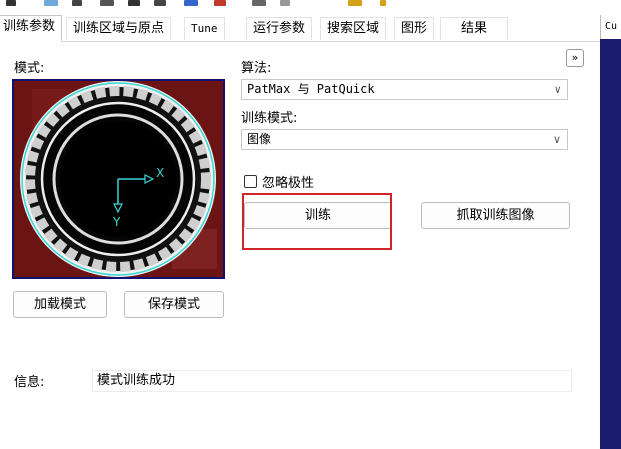  I want to click on line-icon, so click(191, 3).